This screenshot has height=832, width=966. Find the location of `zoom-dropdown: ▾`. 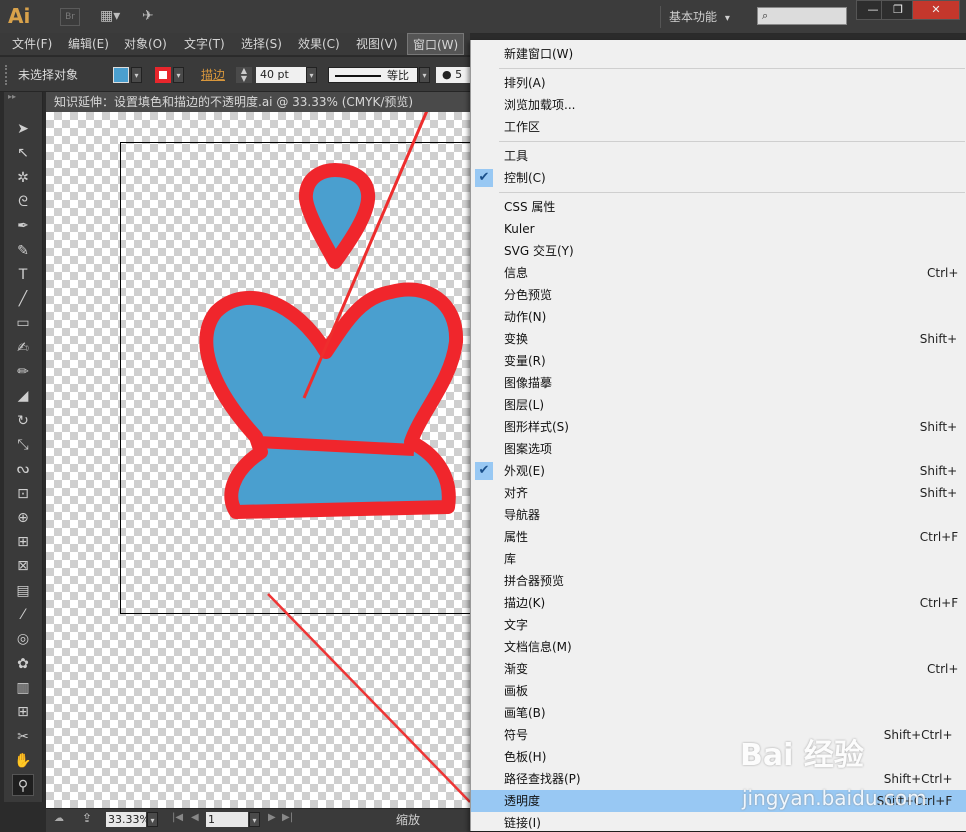

zoom-dropdown: ▾ is located at coordinates (152, 819).